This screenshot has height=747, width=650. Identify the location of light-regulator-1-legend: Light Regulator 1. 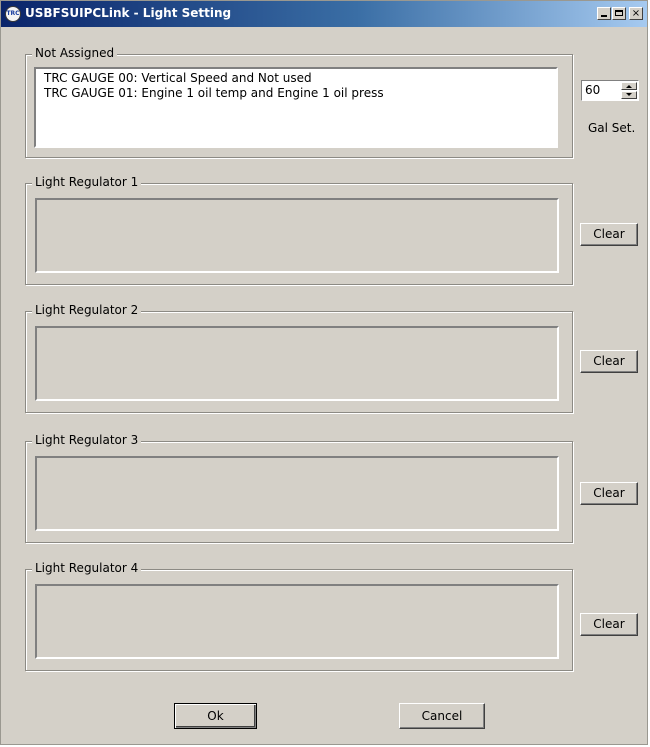
(87, 182).